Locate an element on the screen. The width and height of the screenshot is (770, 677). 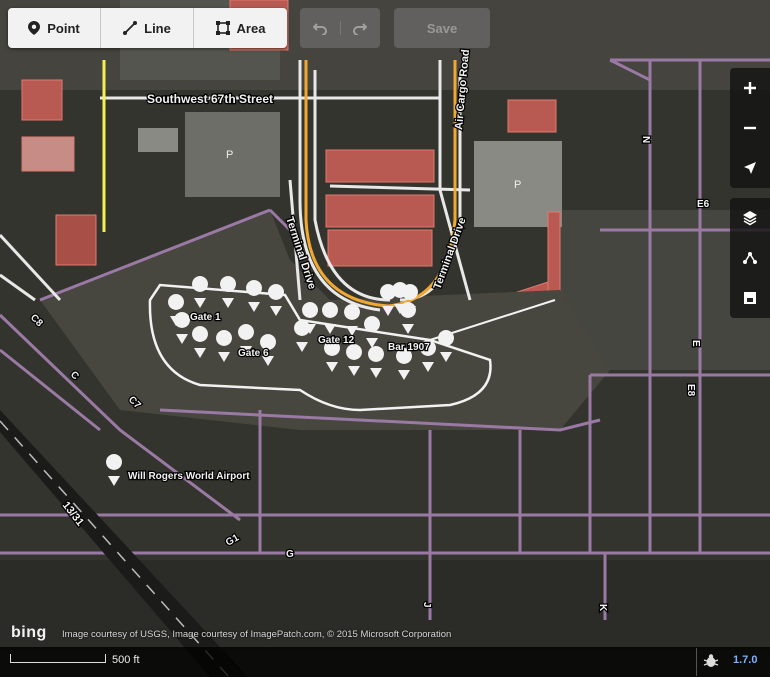
airport-label: Will Rogers World Airport is located at coordinates (189, 476).